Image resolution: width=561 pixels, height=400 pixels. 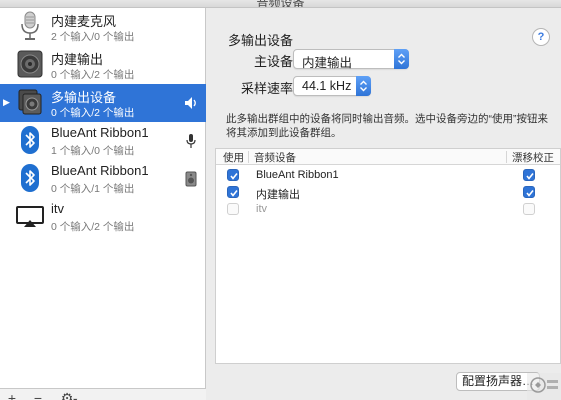 I want to click on table-header: 使用 音频设备 漂移校正, so click(x=388, y=157).